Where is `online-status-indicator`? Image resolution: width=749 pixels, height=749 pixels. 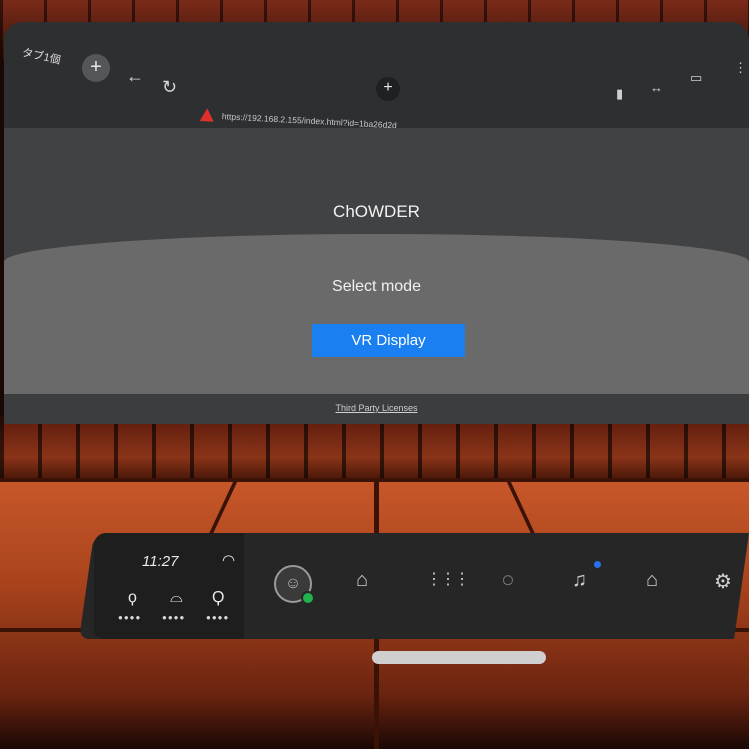
online-status-indicator is located at coordinates (308, 598).